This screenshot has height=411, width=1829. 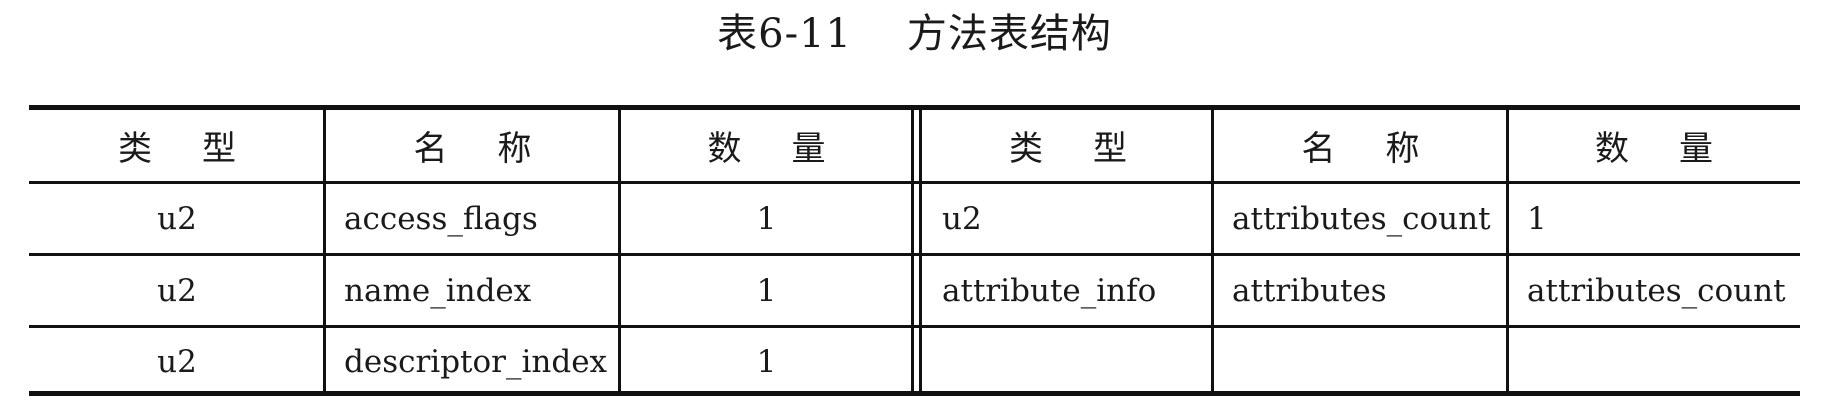 I want to click on table-caption: 表6-11 方法表结构, so click(x=914, y=34).